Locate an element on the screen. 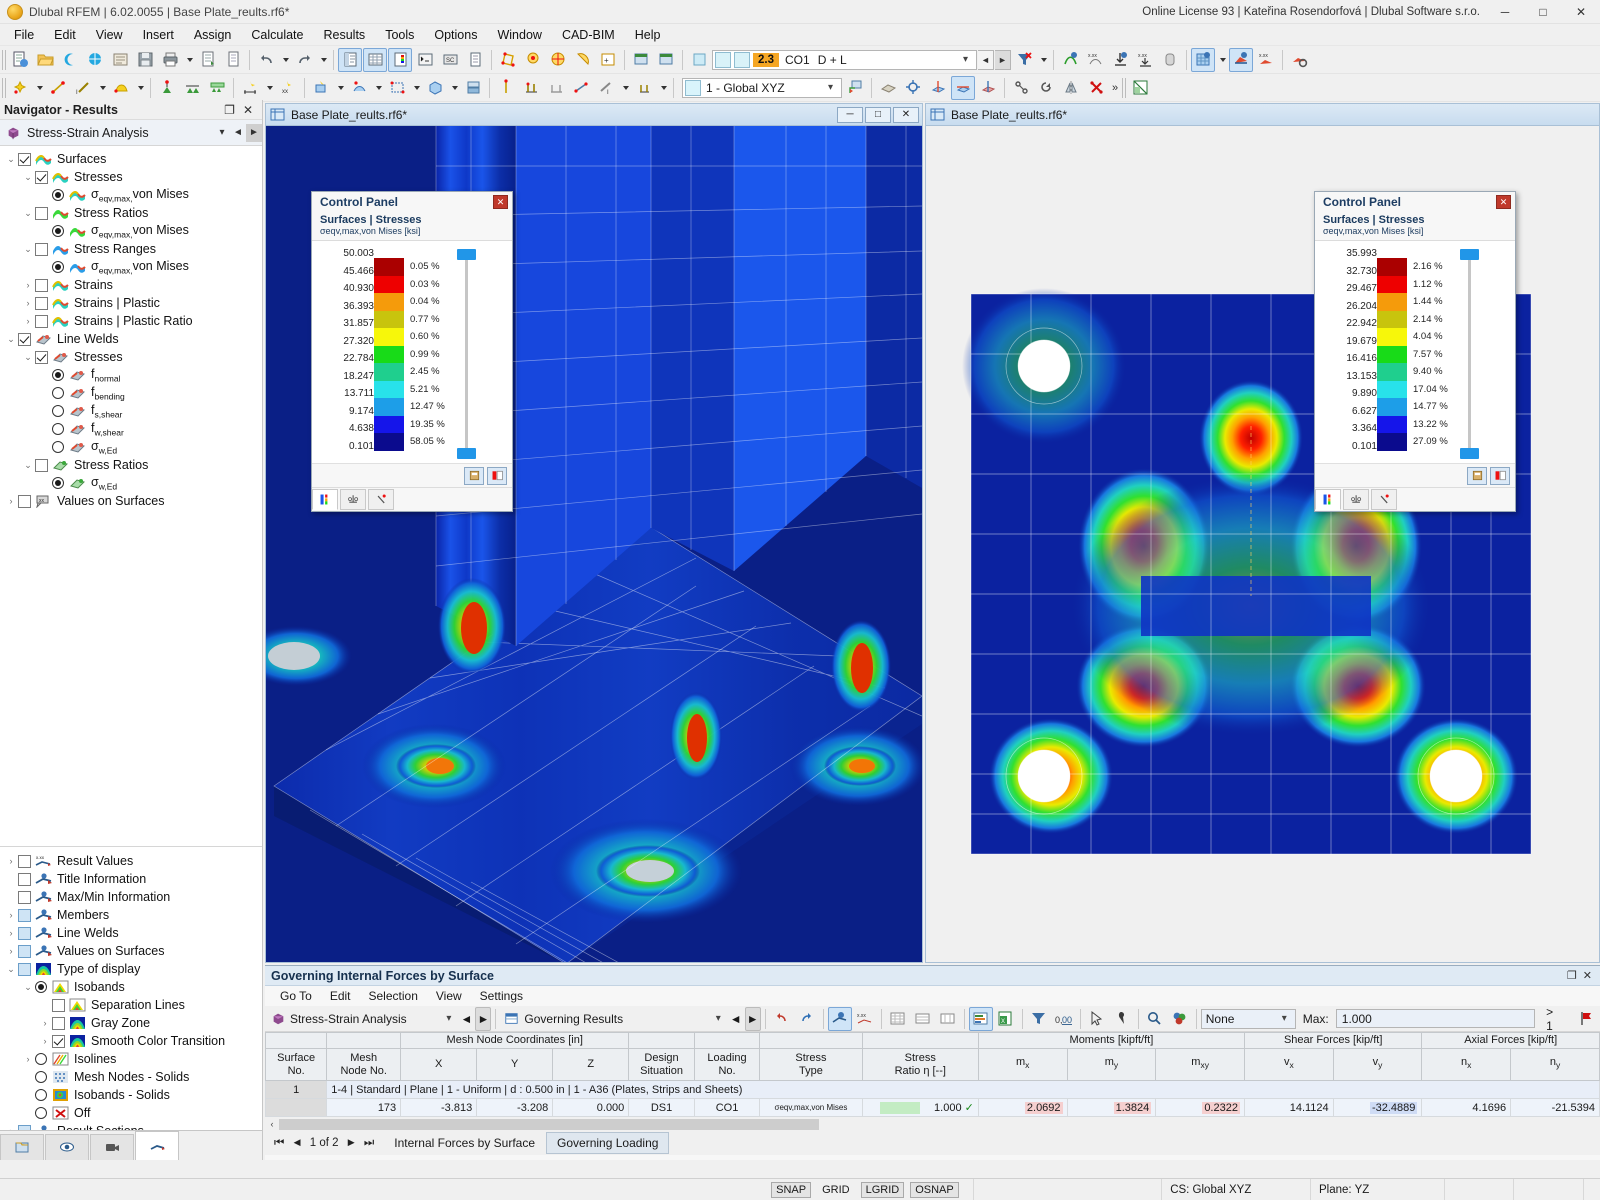 Image resolution: width=1600 pixels, height=1200 pixels. table-header-vx: vx is located at coordinates (1288, 1064).